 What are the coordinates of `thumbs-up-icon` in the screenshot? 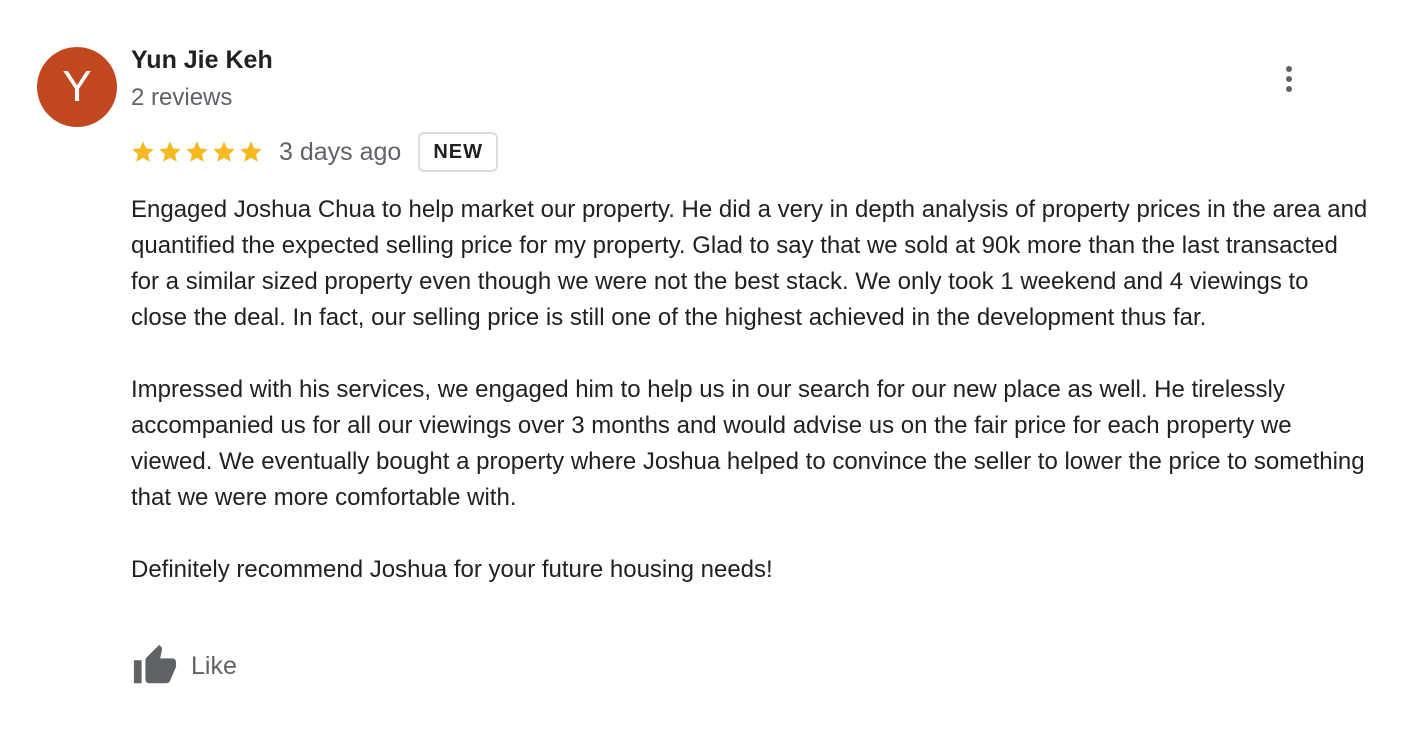 It's located at (155, 664).